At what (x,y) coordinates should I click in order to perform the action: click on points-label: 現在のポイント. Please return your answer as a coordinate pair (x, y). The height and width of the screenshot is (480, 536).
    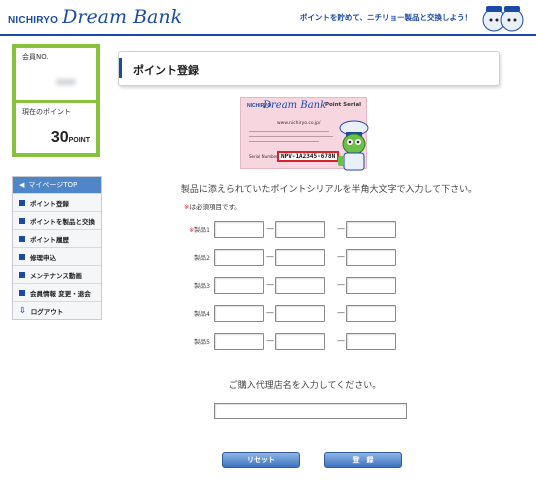
    Looking at the image, I should click on (46, 112).